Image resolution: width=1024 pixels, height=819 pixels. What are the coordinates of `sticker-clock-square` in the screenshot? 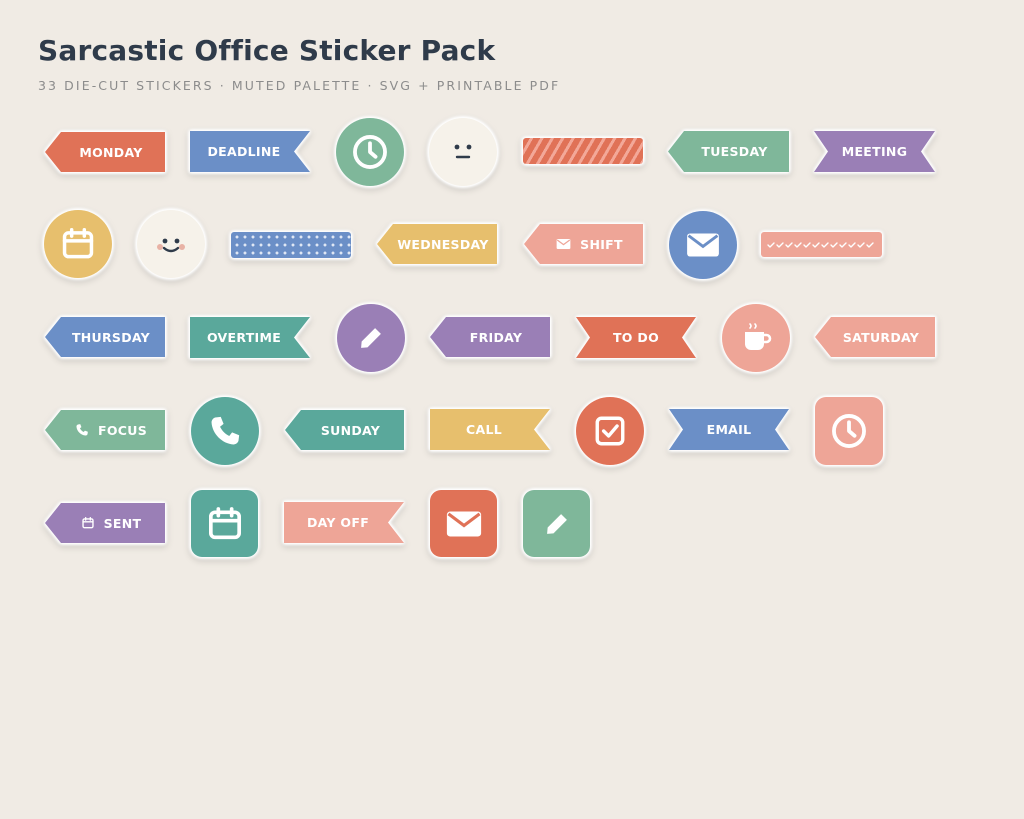 It's located at (849, 431).